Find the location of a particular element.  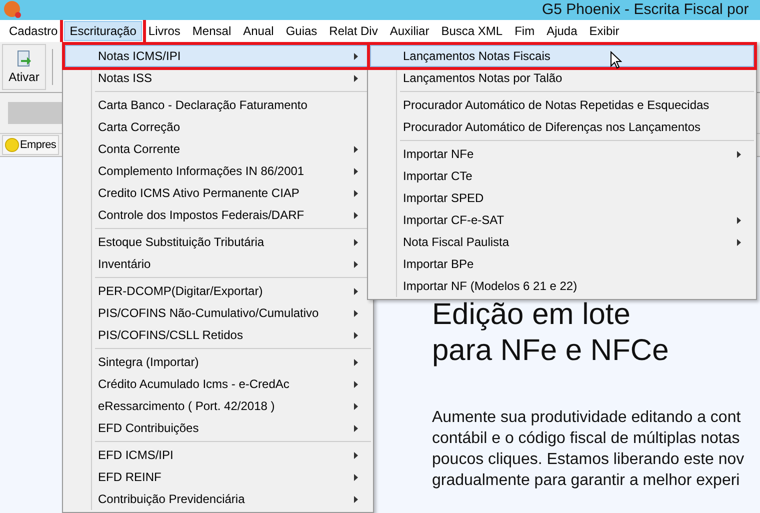

menu-item: EFD Contribuições is located at coordinates (218, 428).